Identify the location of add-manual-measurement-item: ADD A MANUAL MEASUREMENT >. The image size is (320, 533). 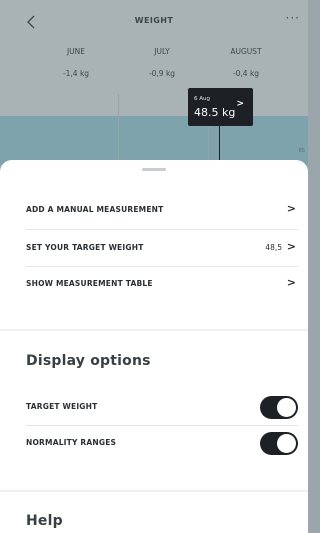
(162, 210).